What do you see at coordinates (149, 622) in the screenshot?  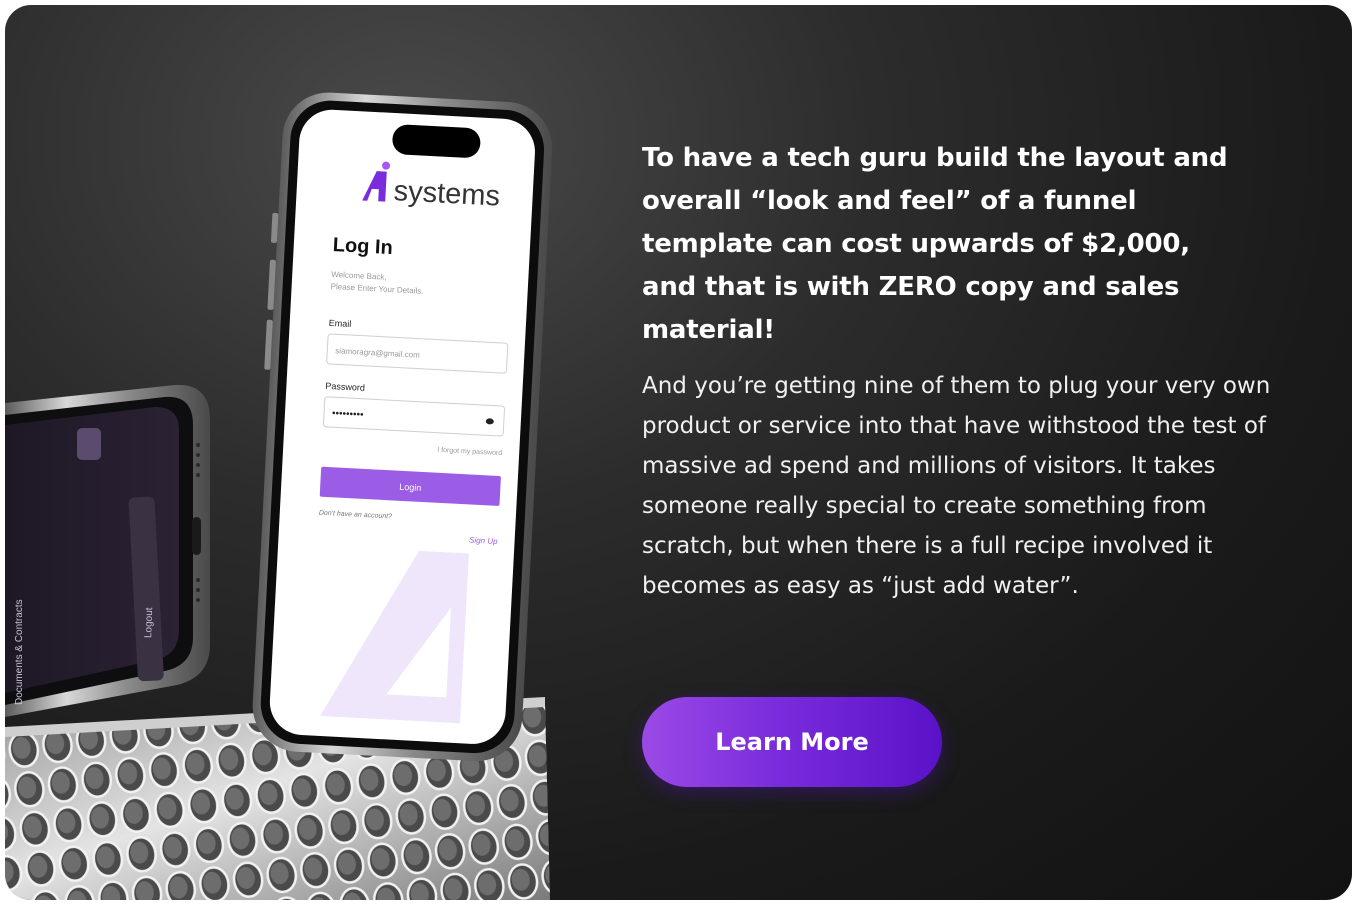 I see `back-phone-logout-label: Logout` at bounding box center [149, 622].